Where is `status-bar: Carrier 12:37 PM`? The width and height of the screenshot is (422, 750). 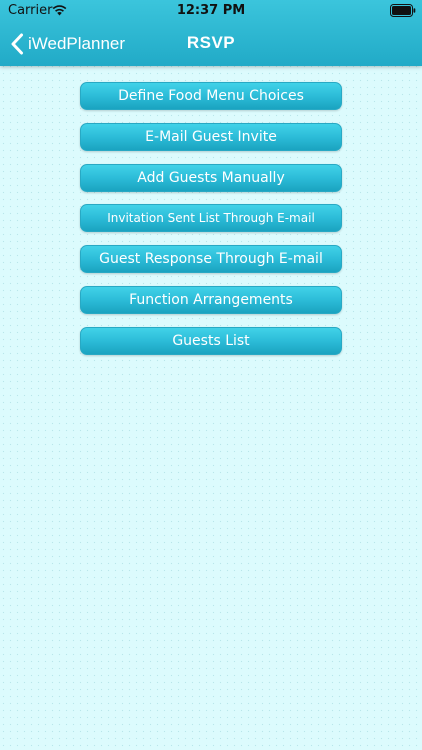
status-bar: Carrier 12:37 PM is located at coordinates (211, 11).